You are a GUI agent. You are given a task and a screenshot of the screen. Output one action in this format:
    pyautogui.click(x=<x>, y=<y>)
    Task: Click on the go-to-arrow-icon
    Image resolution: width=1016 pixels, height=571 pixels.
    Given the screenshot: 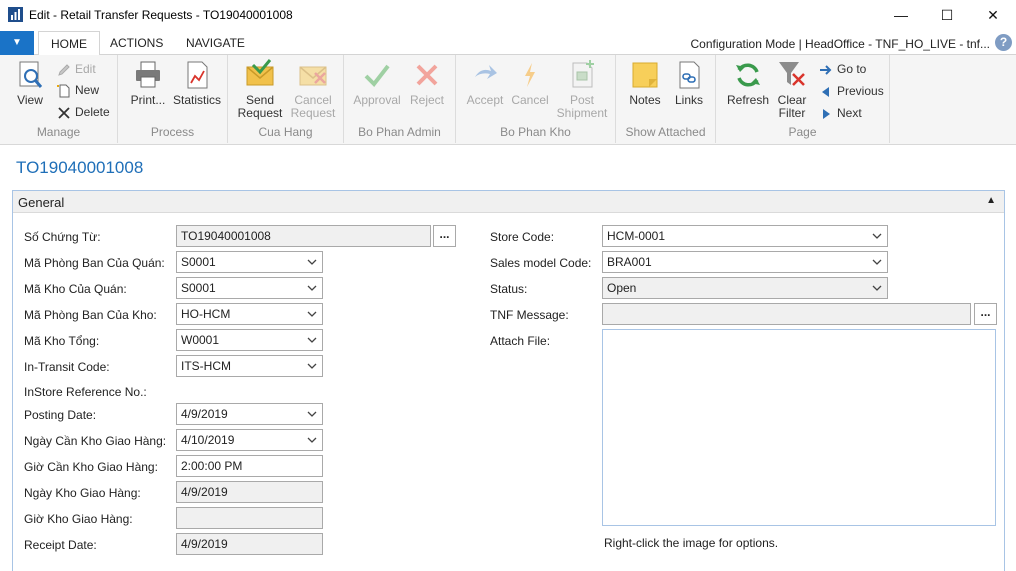 What is the action you would take?
    pyautogui.click(x=826, y=70)
    